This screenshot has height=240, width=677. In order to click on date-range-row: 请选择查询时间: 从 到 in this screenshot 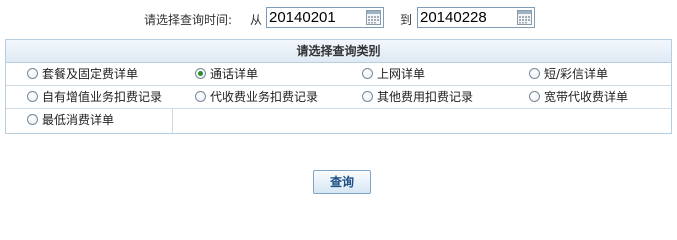, I will do `click(338, 18)`.